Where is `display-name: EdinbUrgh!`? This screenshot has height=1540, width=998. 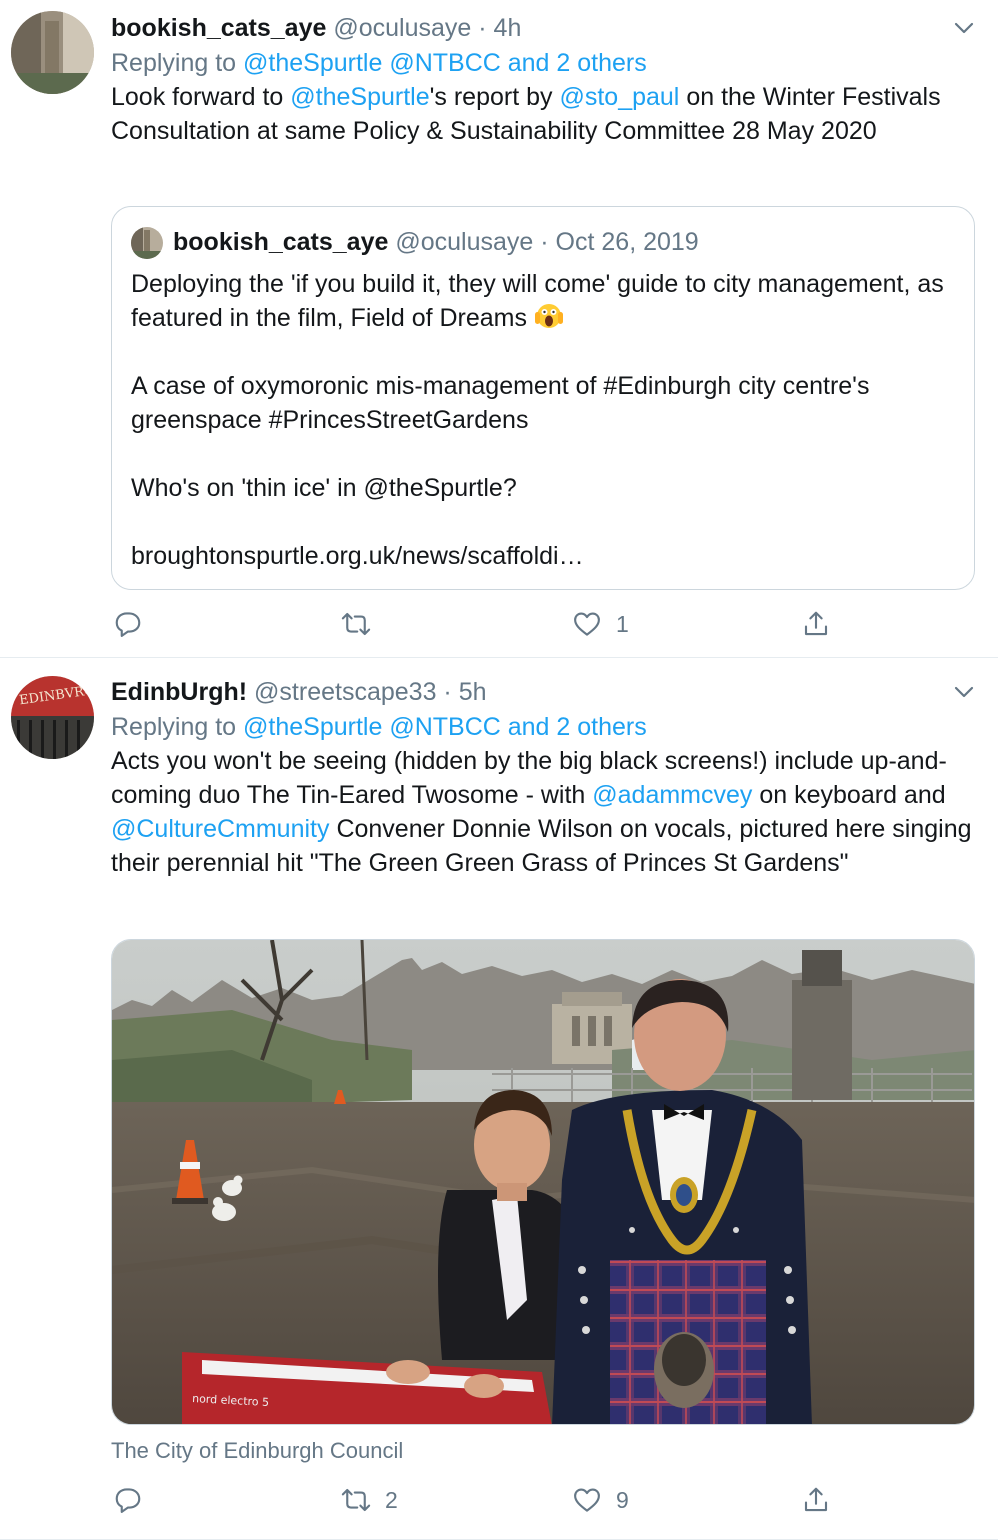
display-name: EdinbUrgh! is located at coordinates (179, 692).